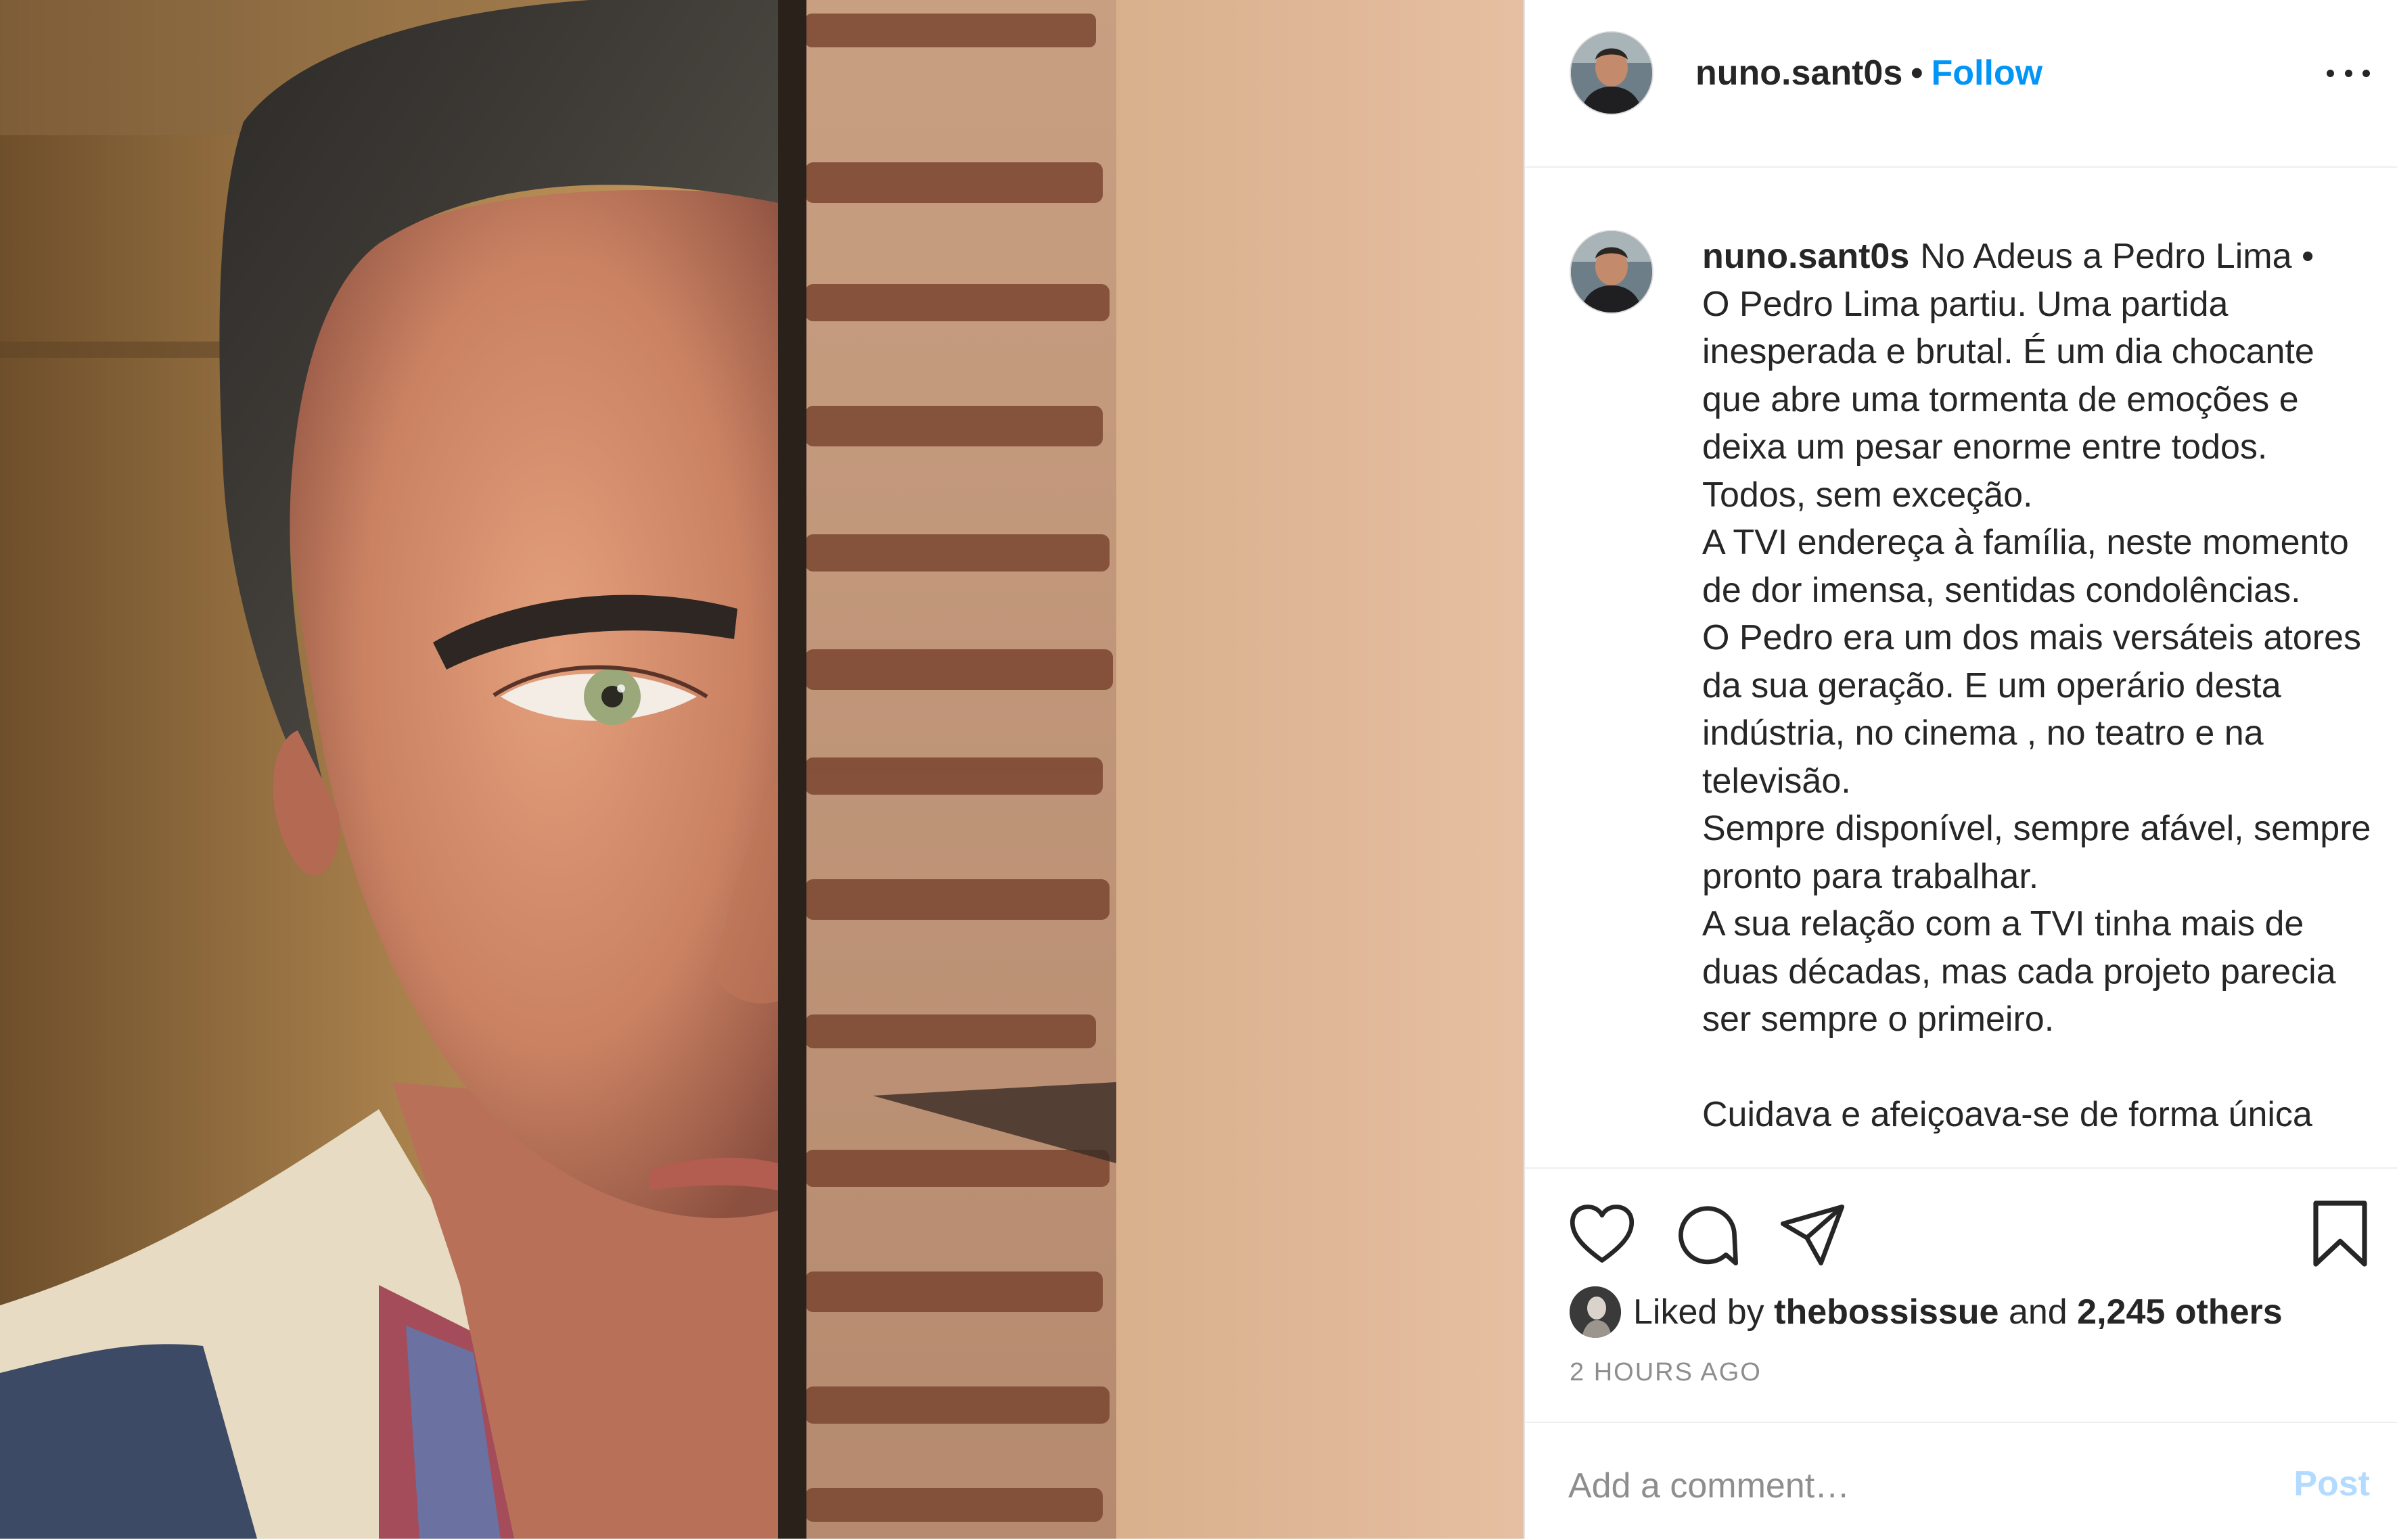  What do you see at coordinates (2038, 1312) in the screenshot?
I see `likes-conjunction: and` at bounding box center [2038, 1312].